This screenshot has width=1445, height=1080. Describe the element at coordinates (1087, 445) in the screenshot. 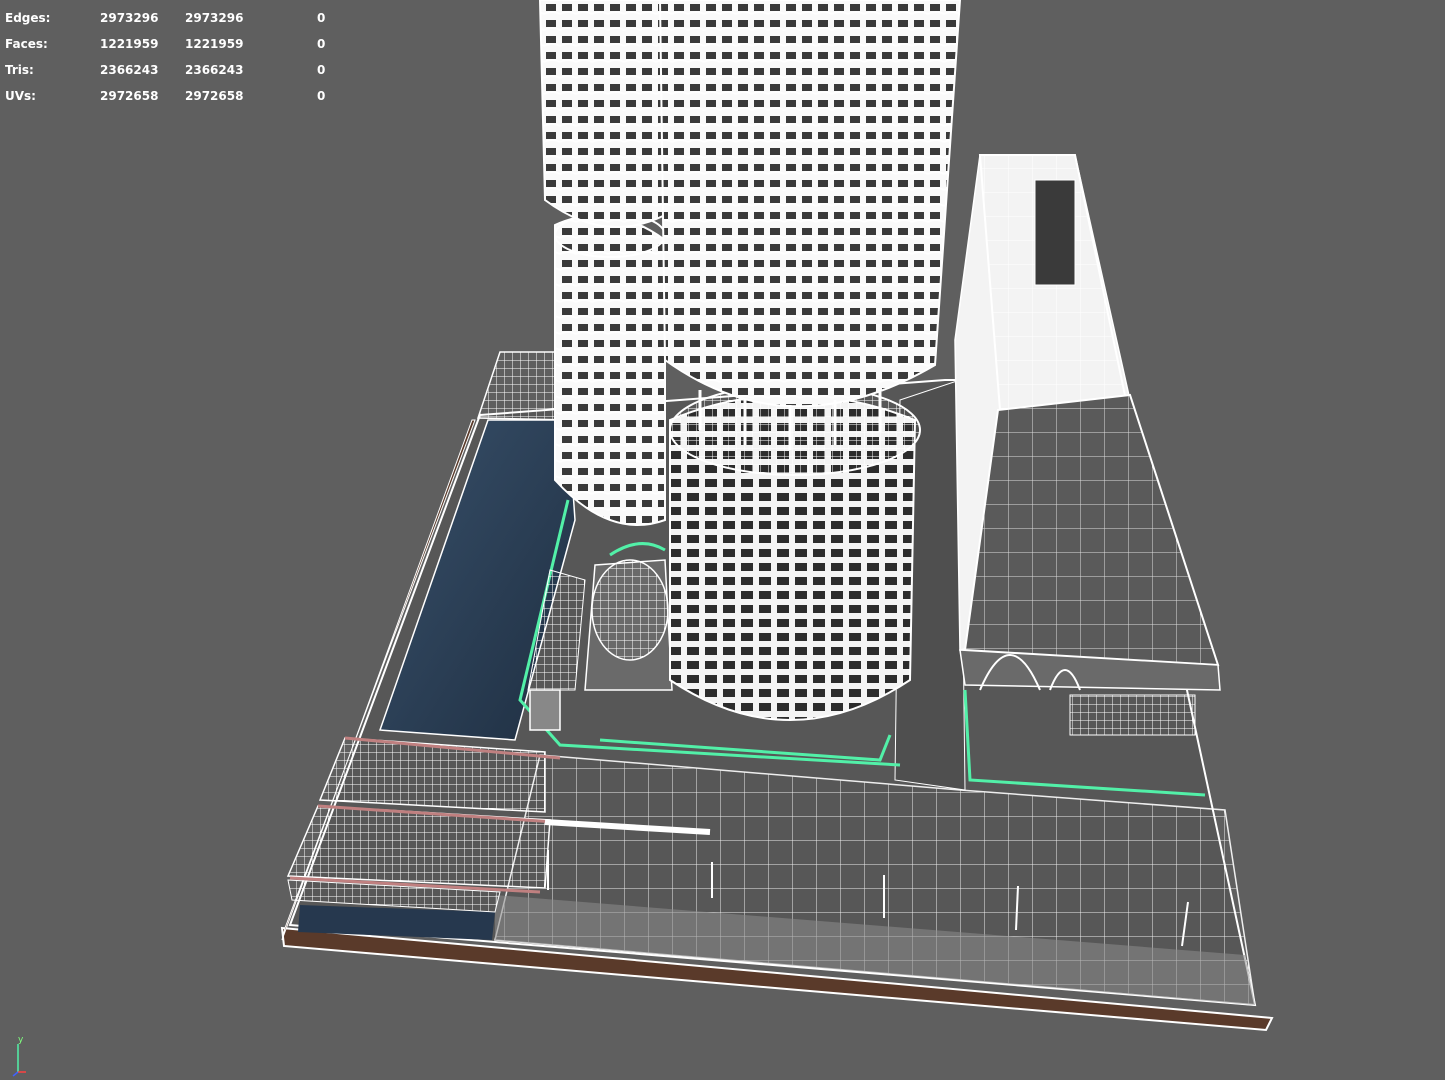

I see `office-tower` at that location.